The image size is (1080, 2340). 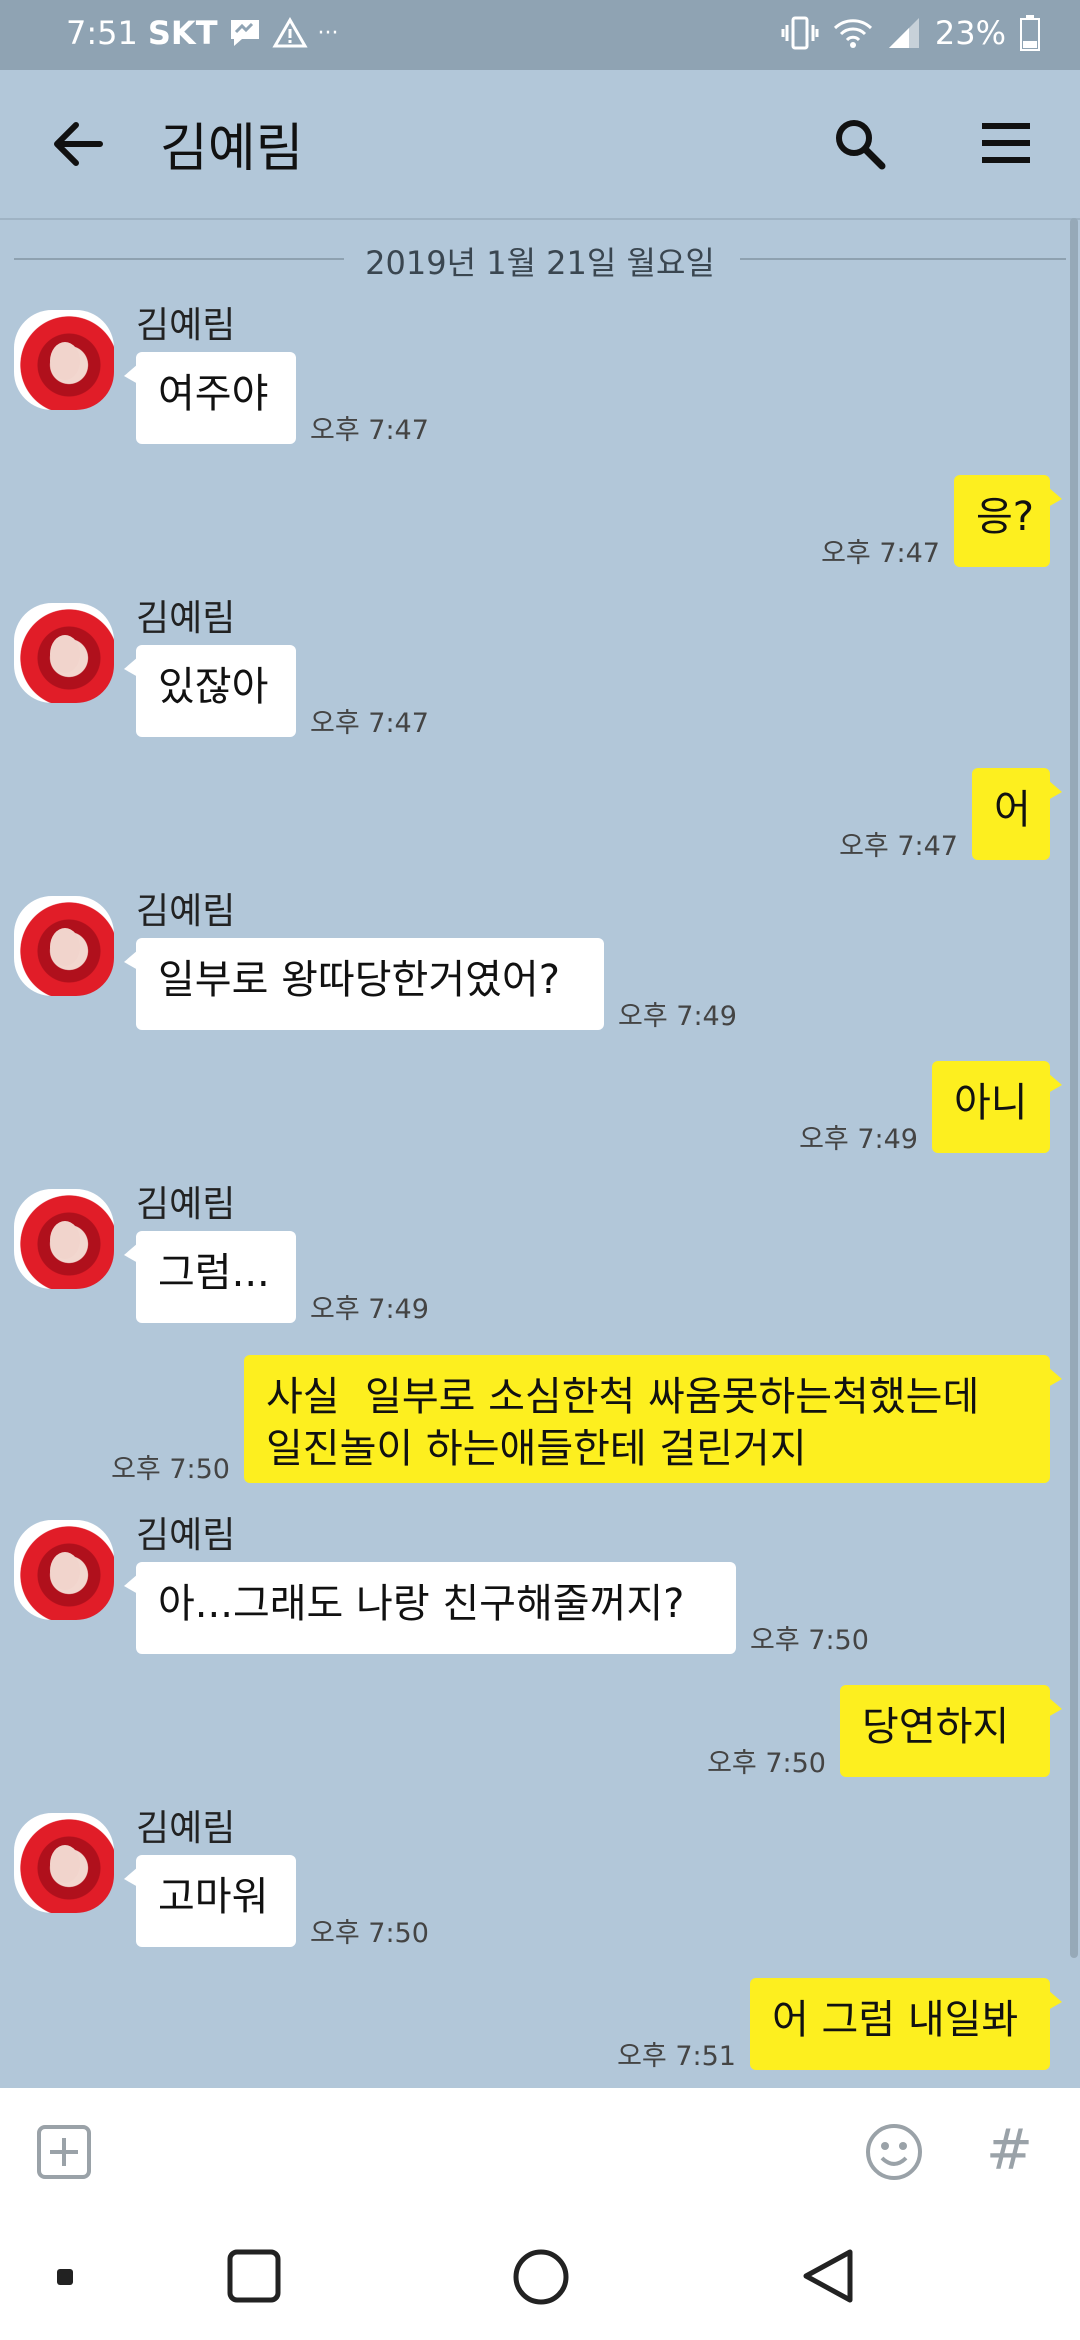 I want to click on back-button, so click(x=78, y=144).